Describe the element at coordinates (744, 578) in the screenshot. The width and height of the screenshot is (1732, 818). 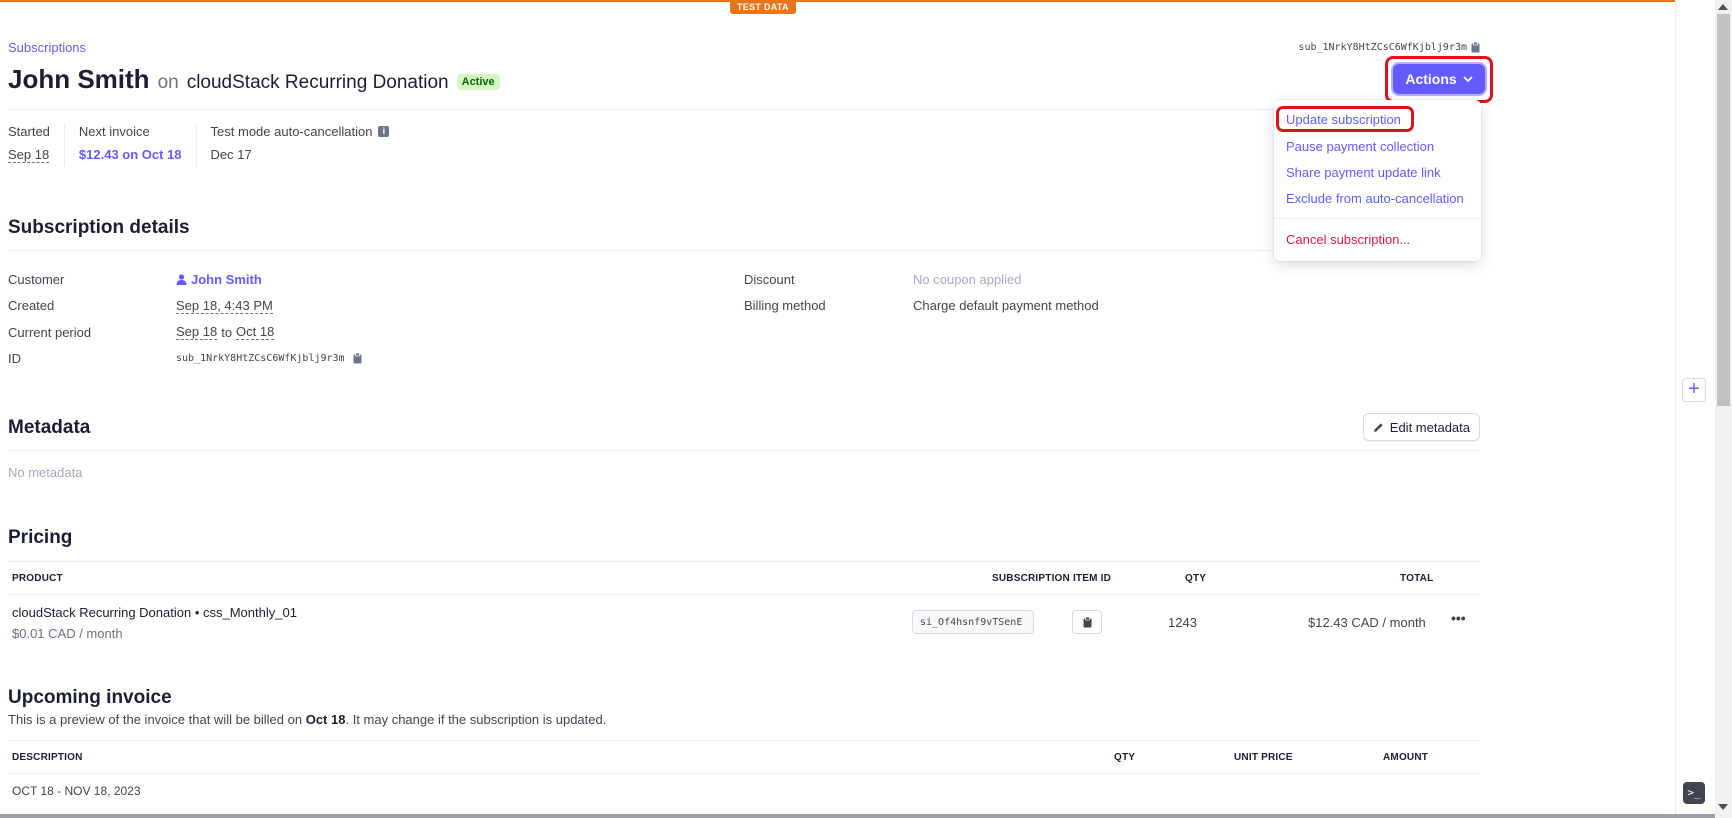
I see `pricing-table-header: PRODUCT SUBSCRIPTION ITEM ID QTY TOTAL` at that location.